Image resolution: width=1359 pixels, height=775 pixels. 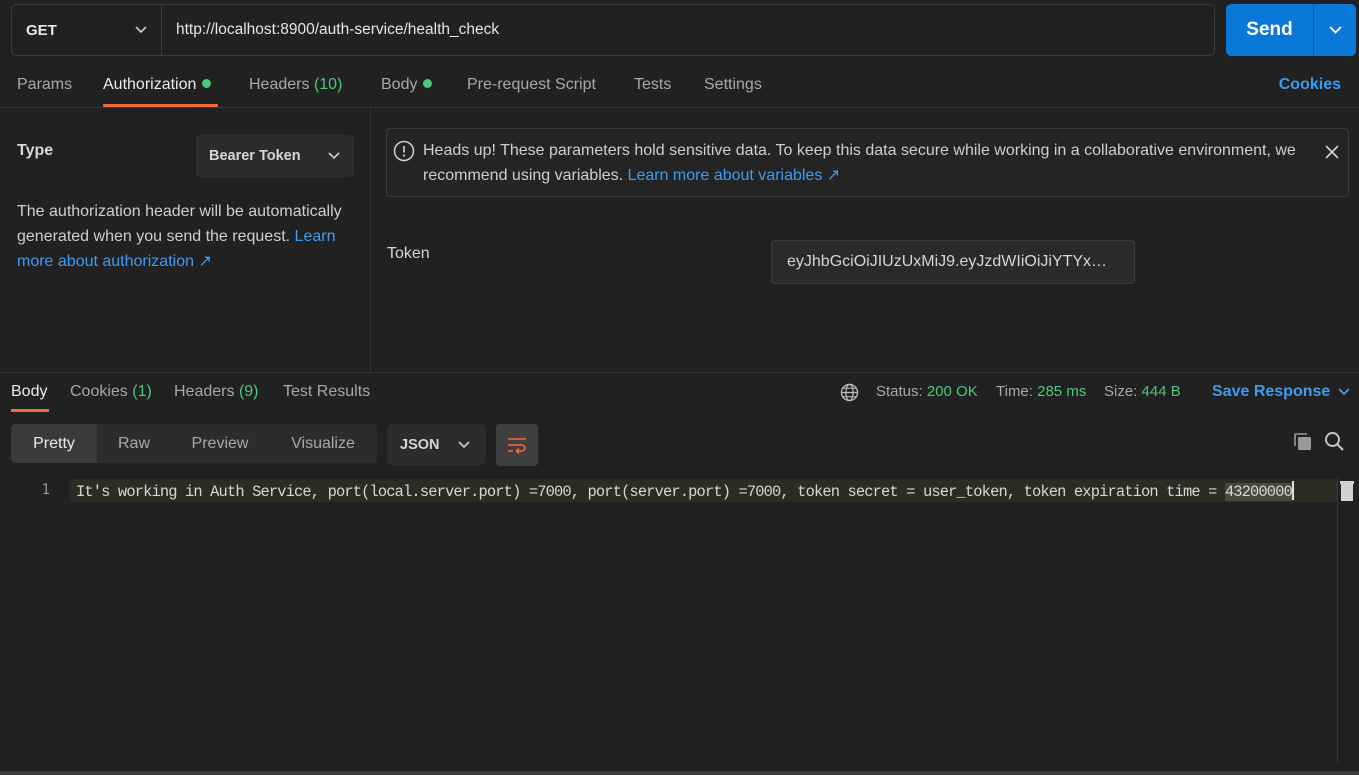 I want to click on status-label: Status:, so click(x=899, y=391).